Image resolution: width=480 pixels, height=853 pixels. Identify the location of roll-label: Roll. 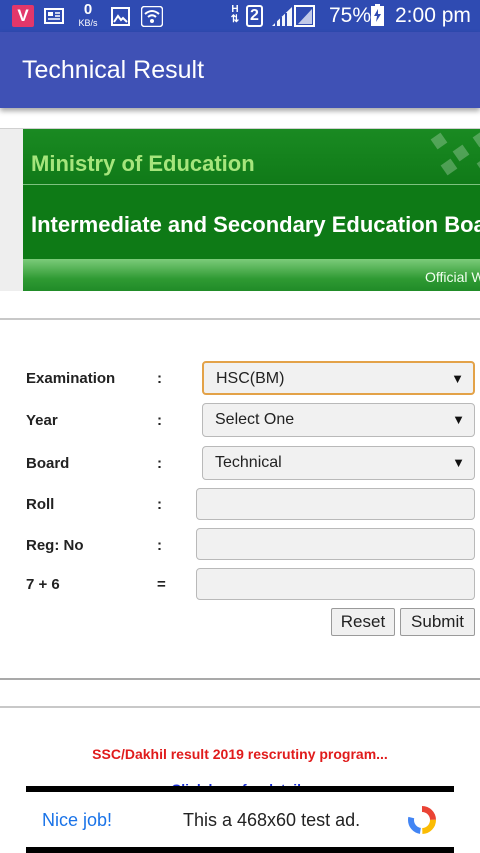
(40, 504).